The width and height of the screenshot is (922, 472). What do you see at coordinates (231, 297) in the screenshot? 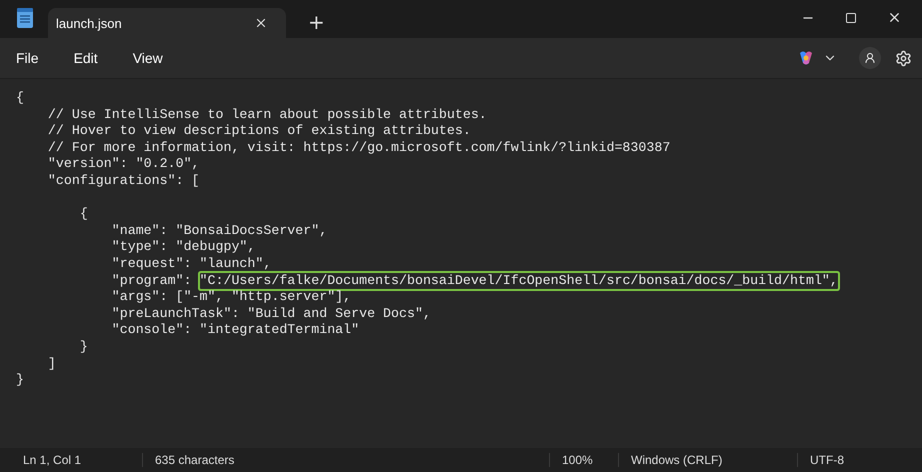
I see `code-line: "args": ["-m", "http.server"],` at bounding box center [231, 297].